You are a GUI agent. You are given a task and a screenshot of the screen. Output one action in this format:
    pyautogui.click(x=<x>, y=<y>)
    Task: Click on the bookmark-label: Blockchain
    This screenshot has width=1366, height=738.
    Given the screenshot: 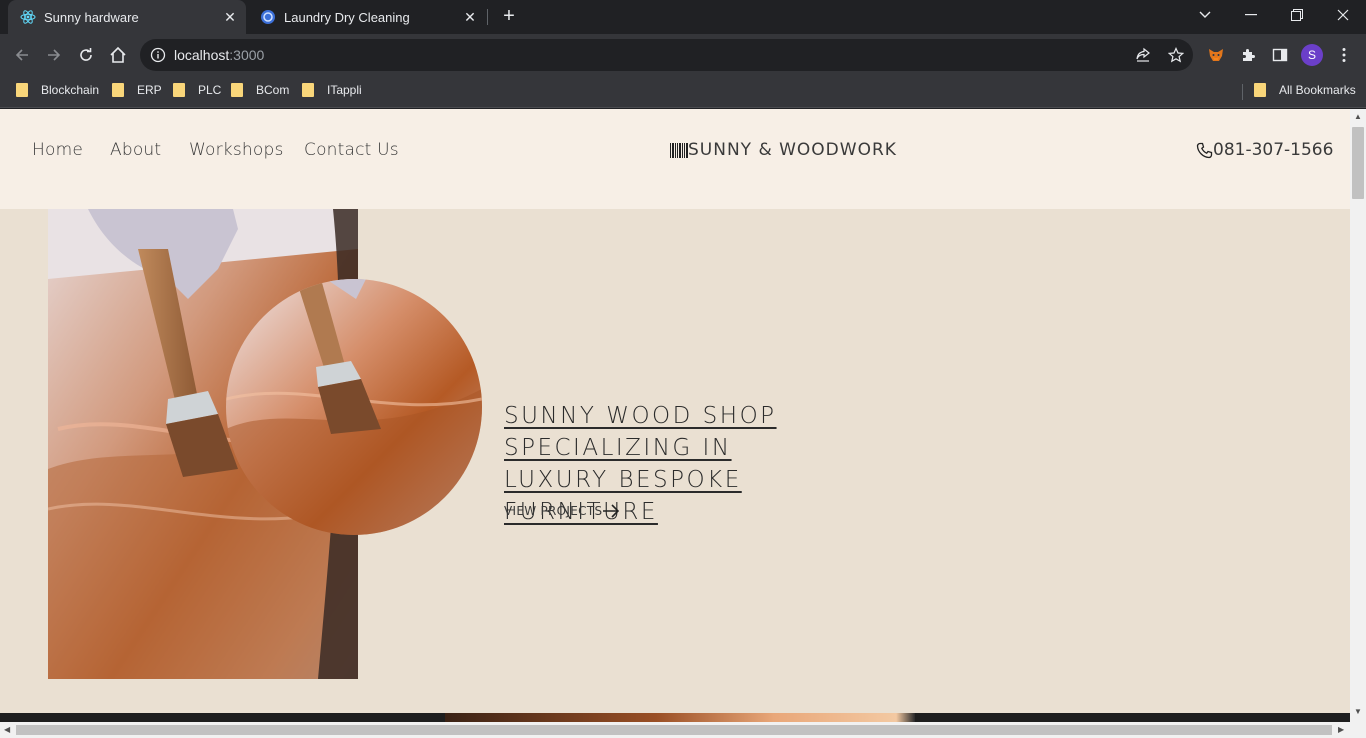 What is the action you would take?
    pyautogui.click(x=70, y=90)
    